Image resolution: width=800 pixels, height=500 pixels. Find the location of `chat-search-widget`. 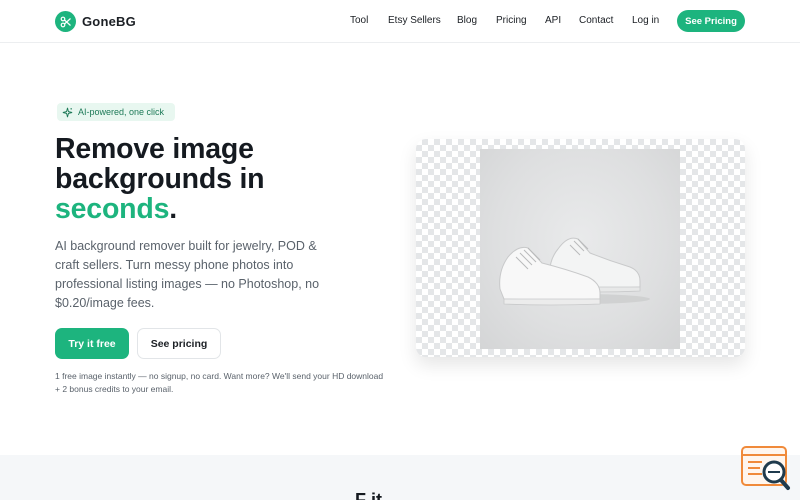

chat-search-widget is located at coordinates (766, 468).